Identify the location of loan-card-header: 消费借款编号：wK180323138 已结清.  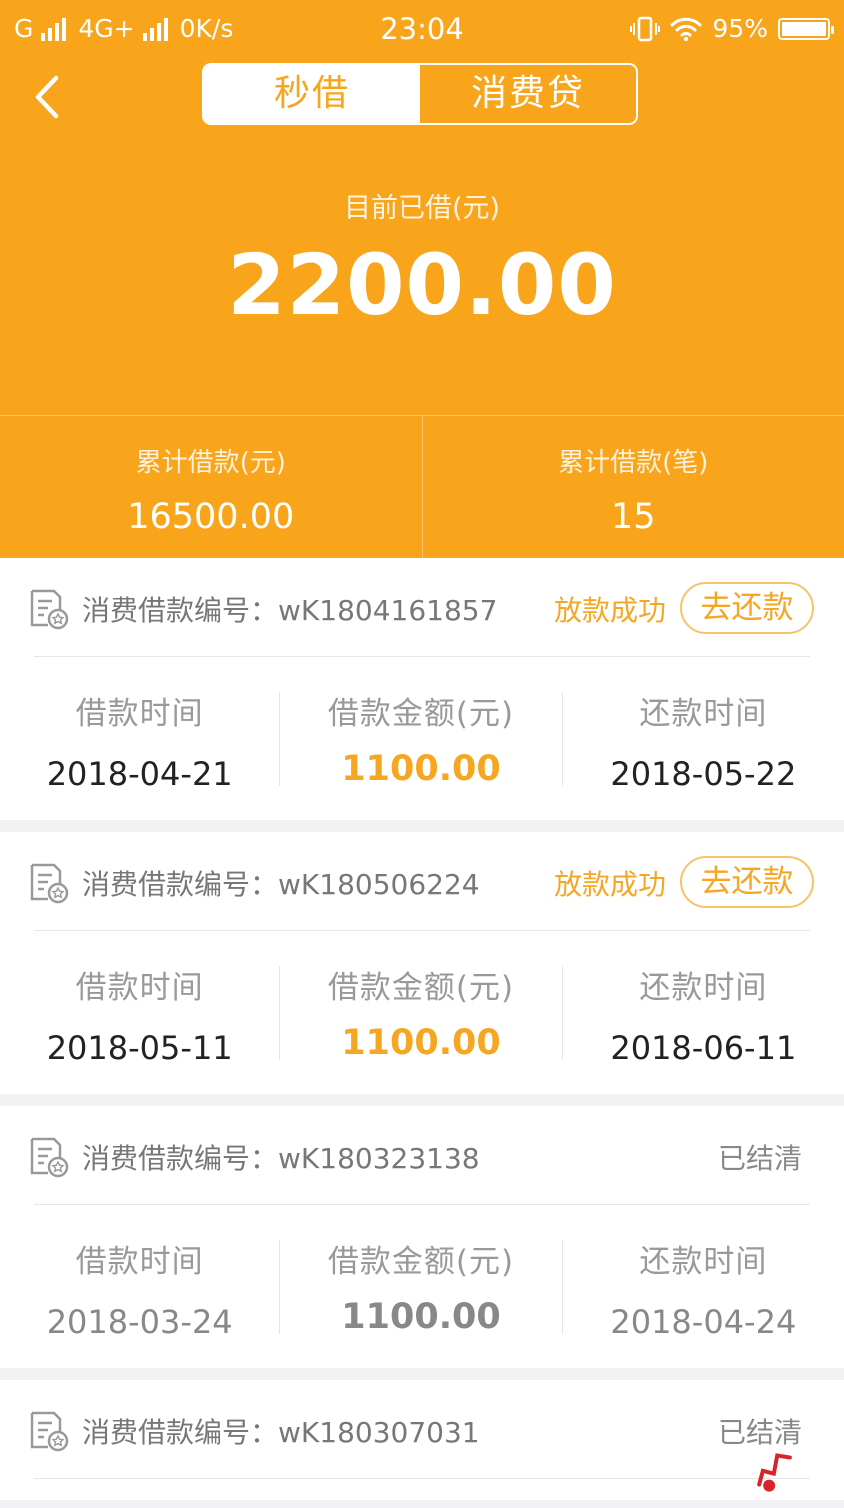
(422, 1155).